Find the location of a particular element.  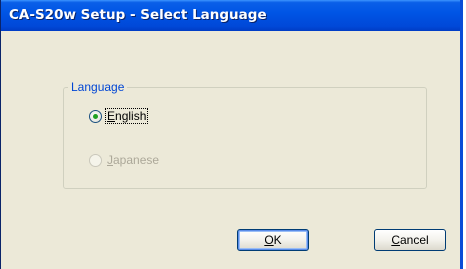

radio-english: English is located at coordinates (119, 116).